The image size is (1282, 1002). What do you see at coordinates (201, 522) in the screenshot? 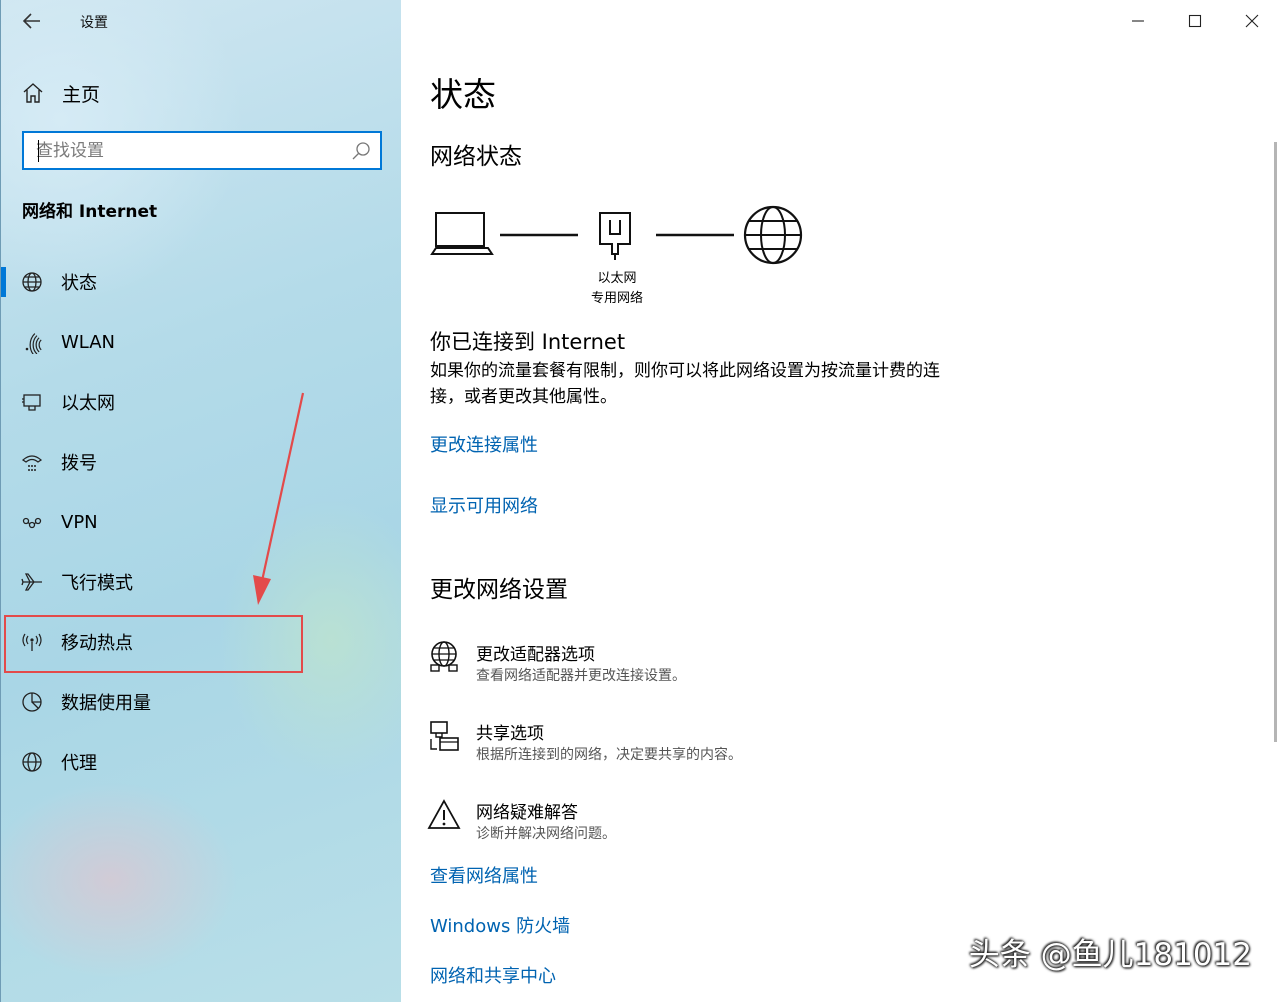
I see `sidebar-item-vpn: VPN` at bounding box center [201, 522].